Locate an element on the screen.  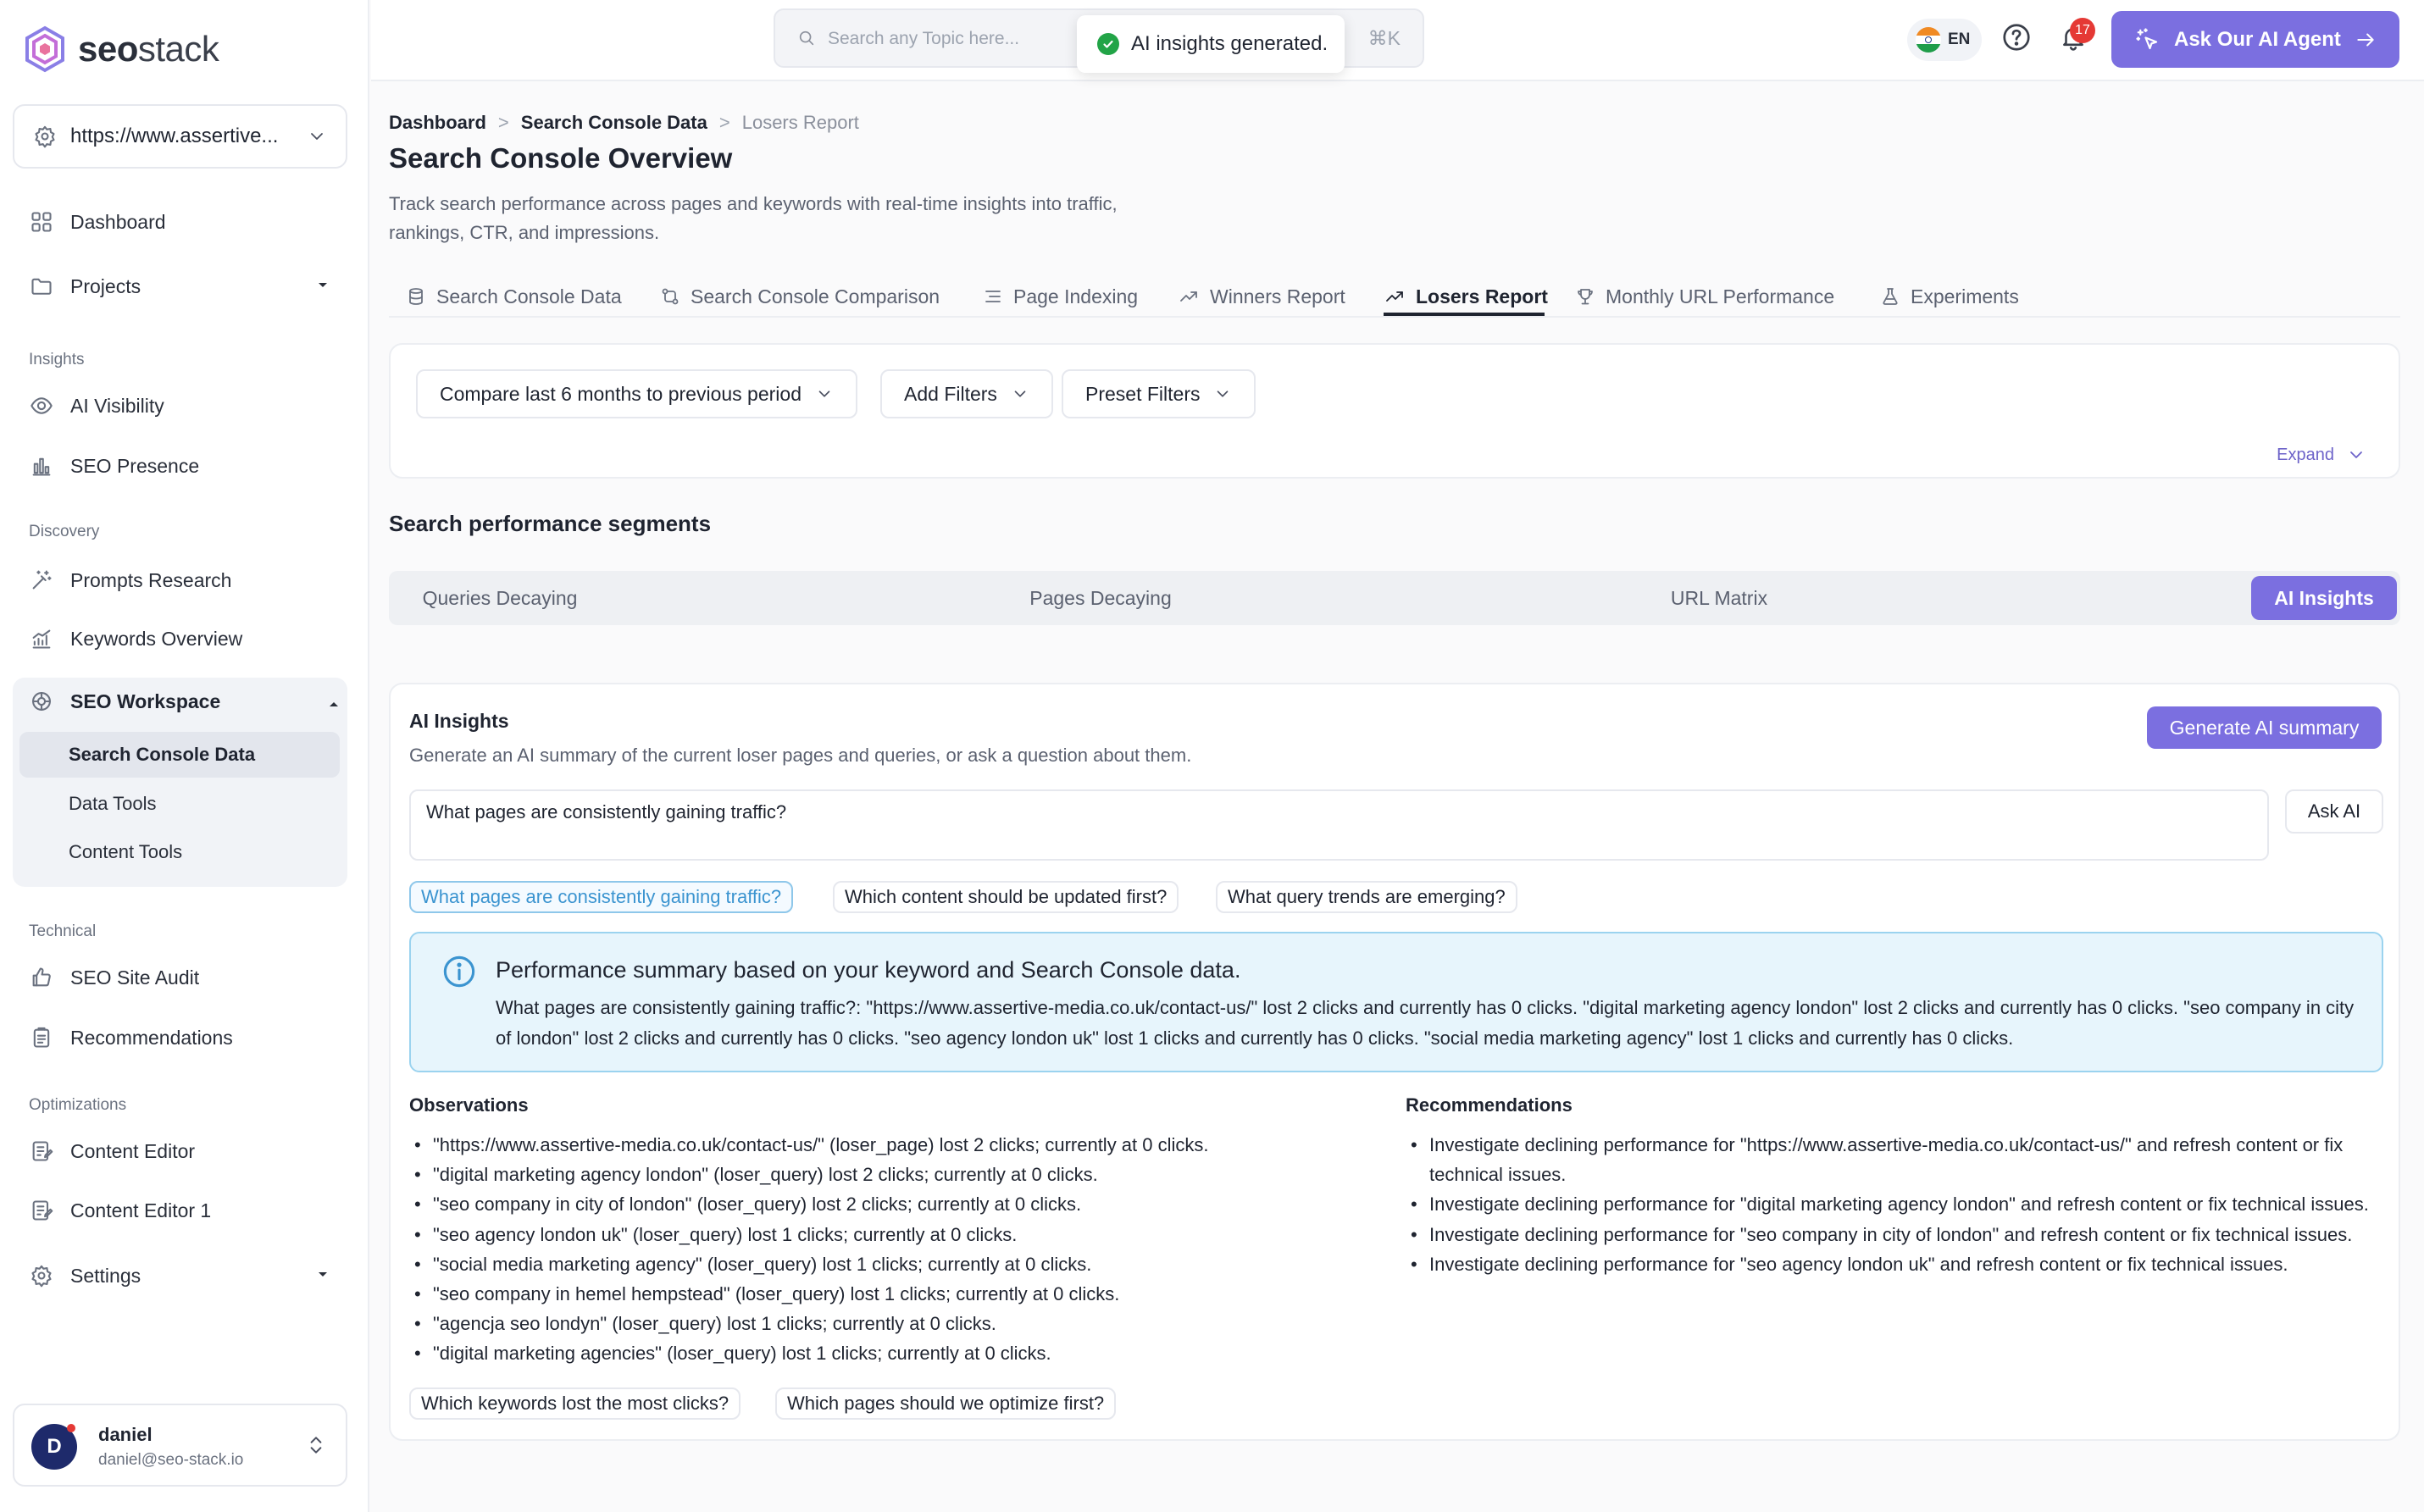
arrow-right-icon is located at coordinates (2365, 39).